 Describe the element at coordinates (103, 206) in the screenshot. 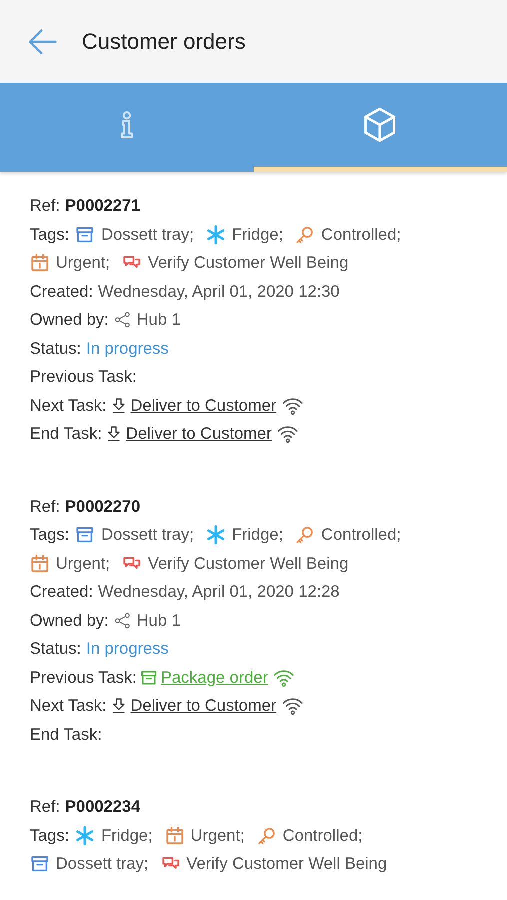

I see `order-reference: P0002271` at that location.